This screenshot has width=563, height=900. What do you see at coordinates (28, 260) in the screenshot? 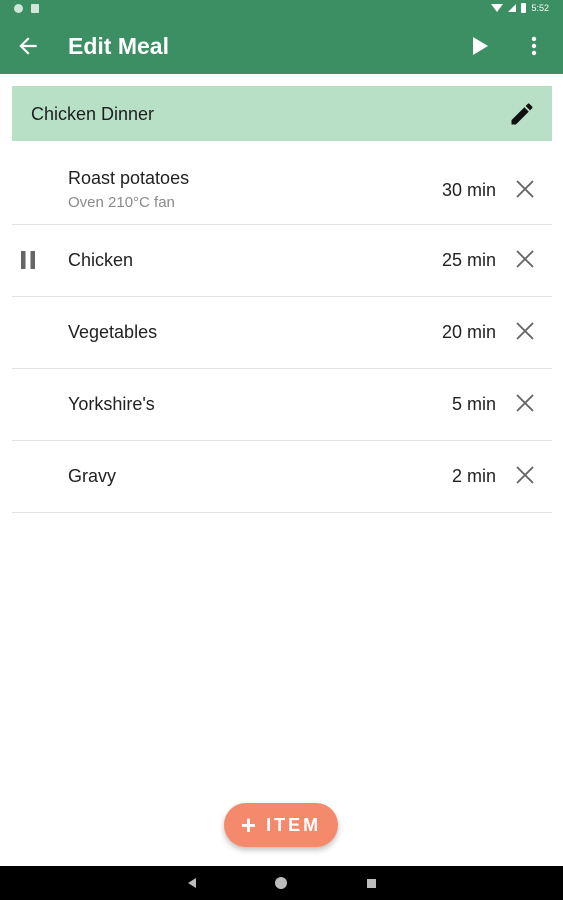
I see `pause-icon` at bounding box center [28, 260].